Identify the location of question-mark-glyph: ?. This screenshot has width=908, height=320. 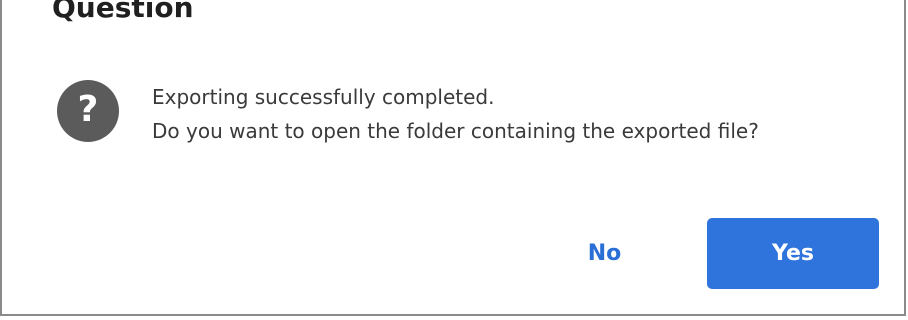
(88, 109).